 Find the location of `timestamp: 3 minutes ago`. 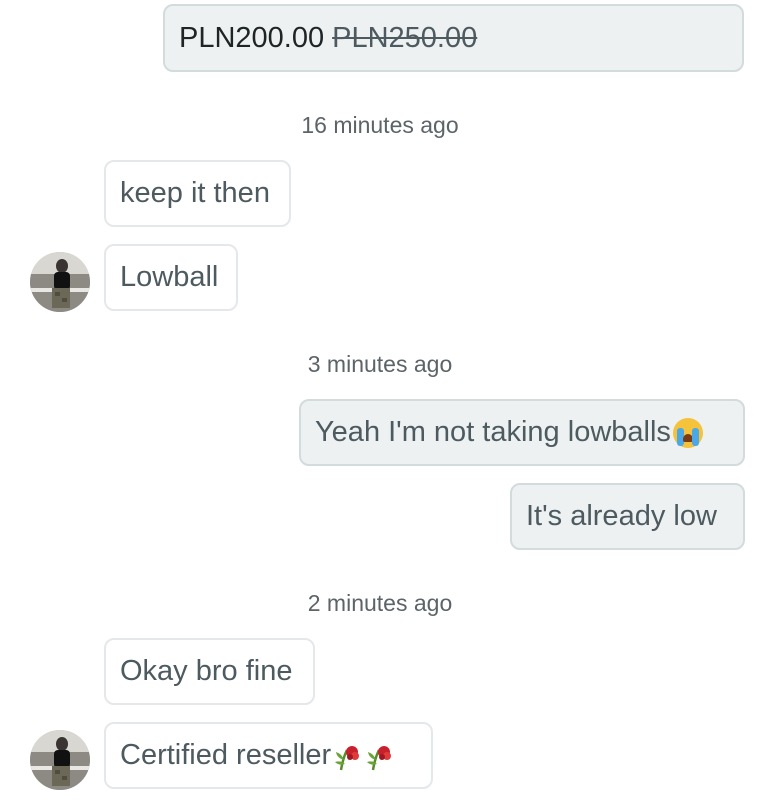

timestamp: 3 minutes ago is located at coordinates (380, 364).